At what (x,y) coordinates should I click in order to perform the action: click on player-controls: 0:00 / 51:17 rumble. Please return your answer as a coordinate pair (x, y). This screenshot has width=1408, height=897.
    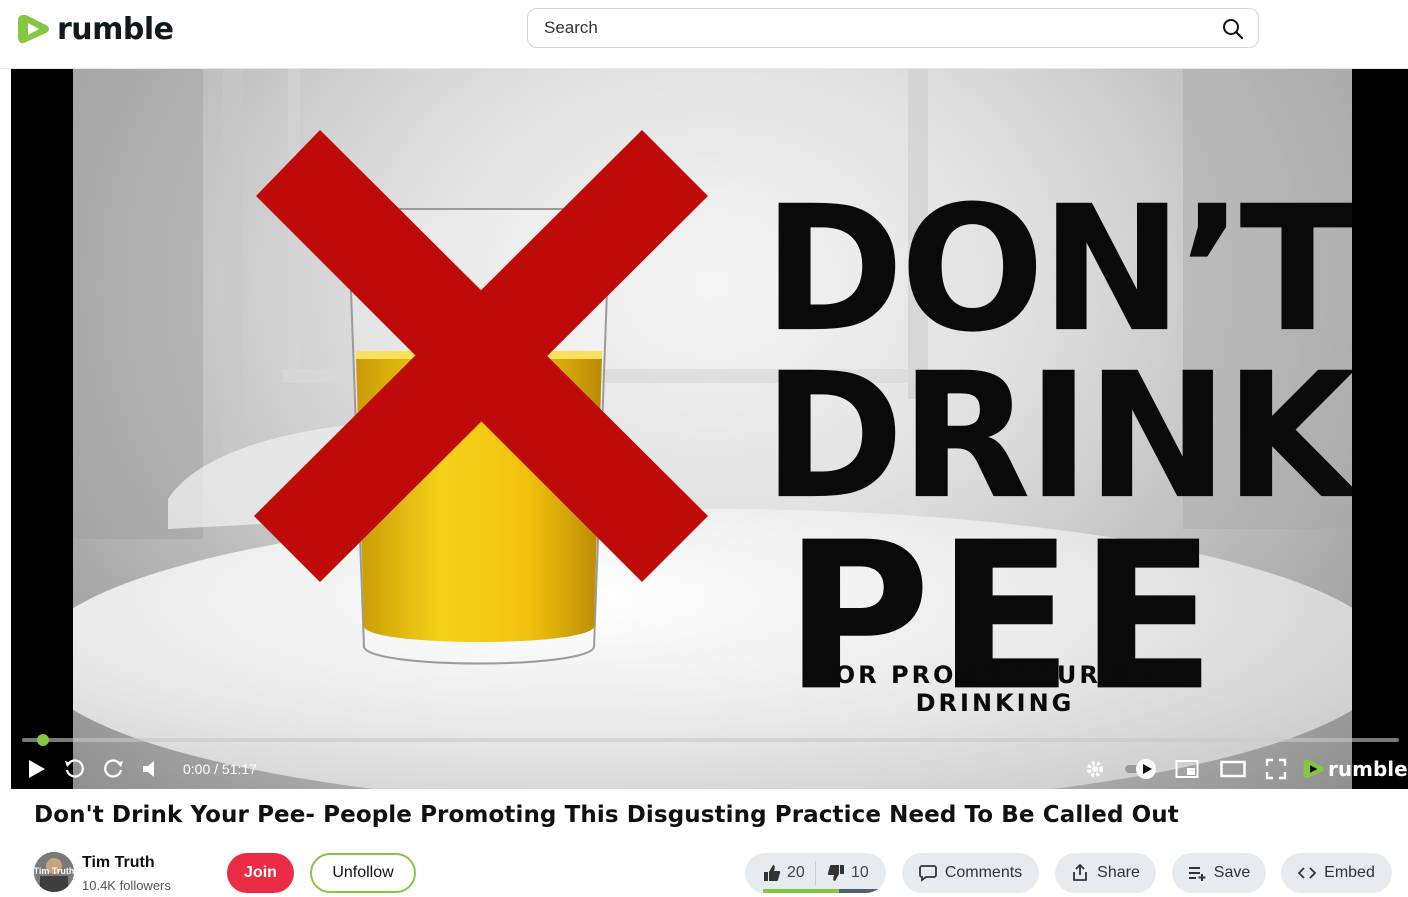
    Looking at the image, I should click on (709, 770).